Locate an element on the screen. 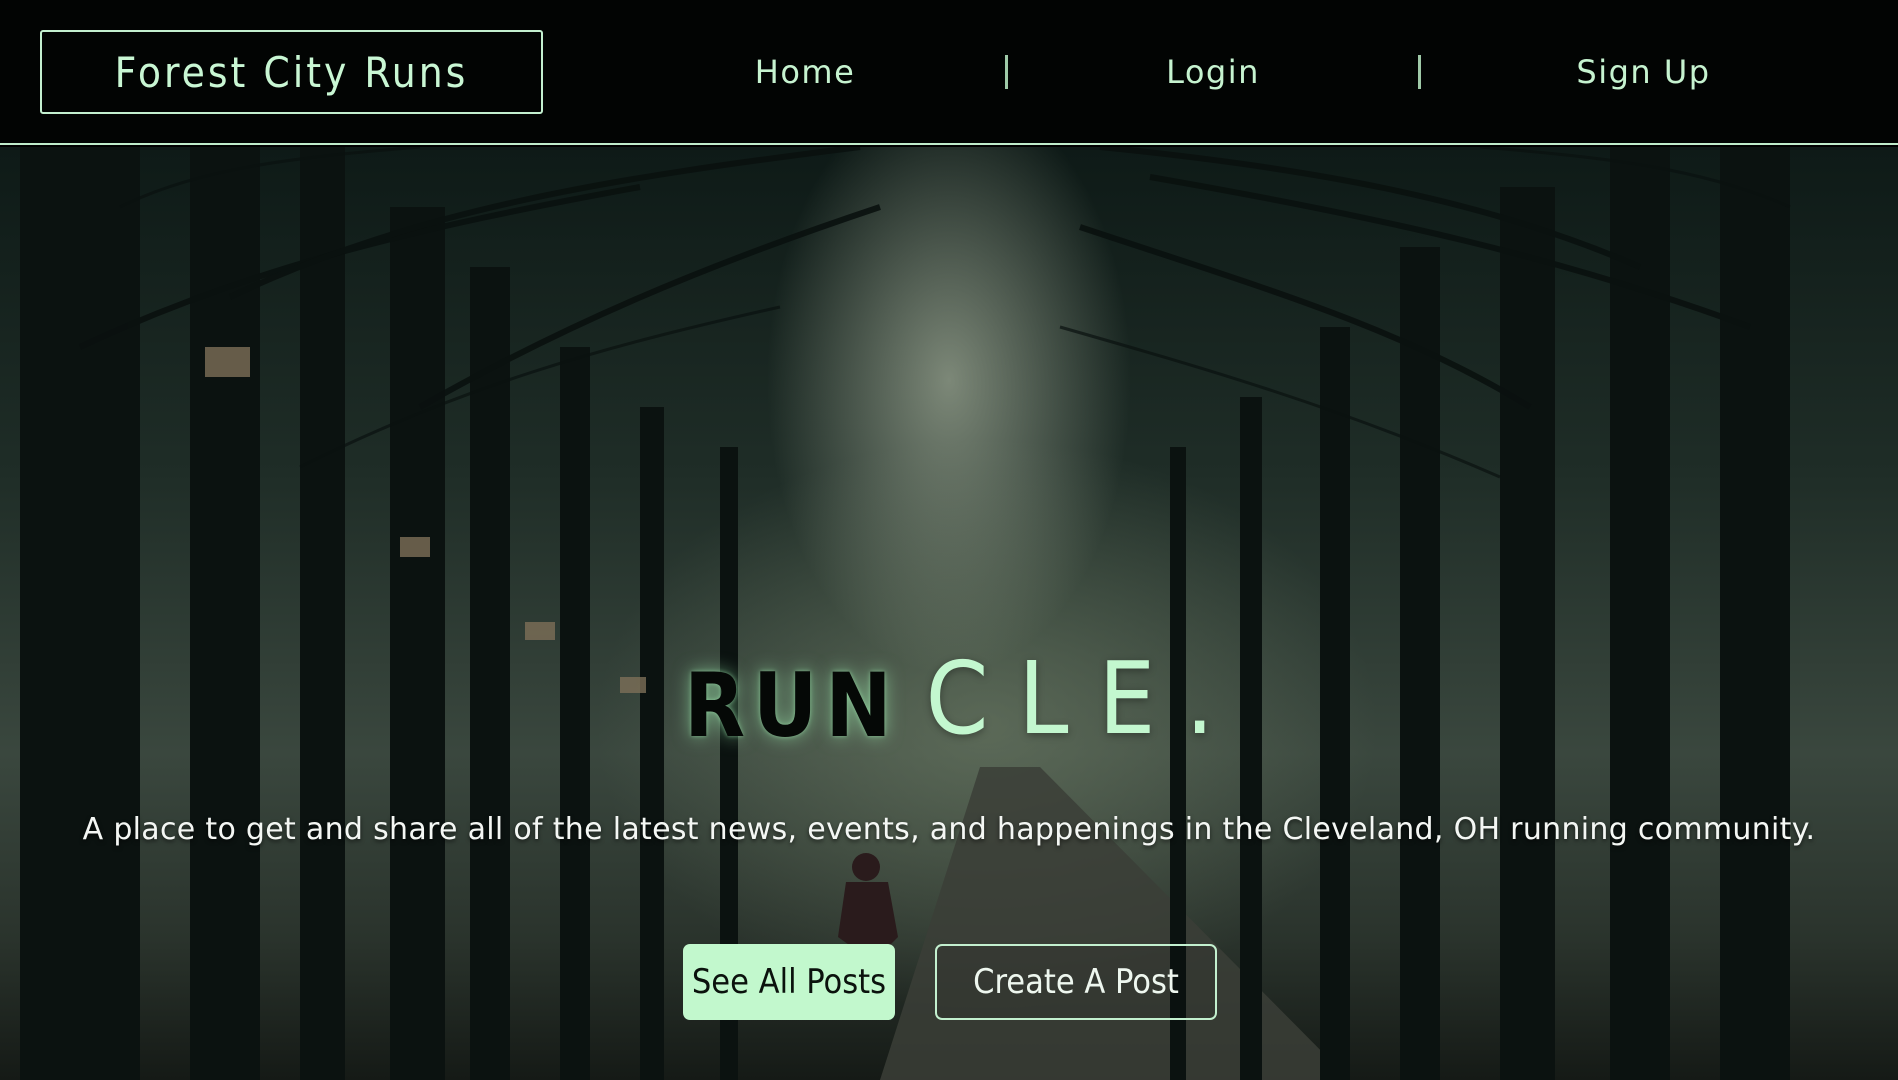 Image resolution: width=1898 pixels, height=1080 pixels. brand-title: Forest City Runs is located at coordinates (291, 72).